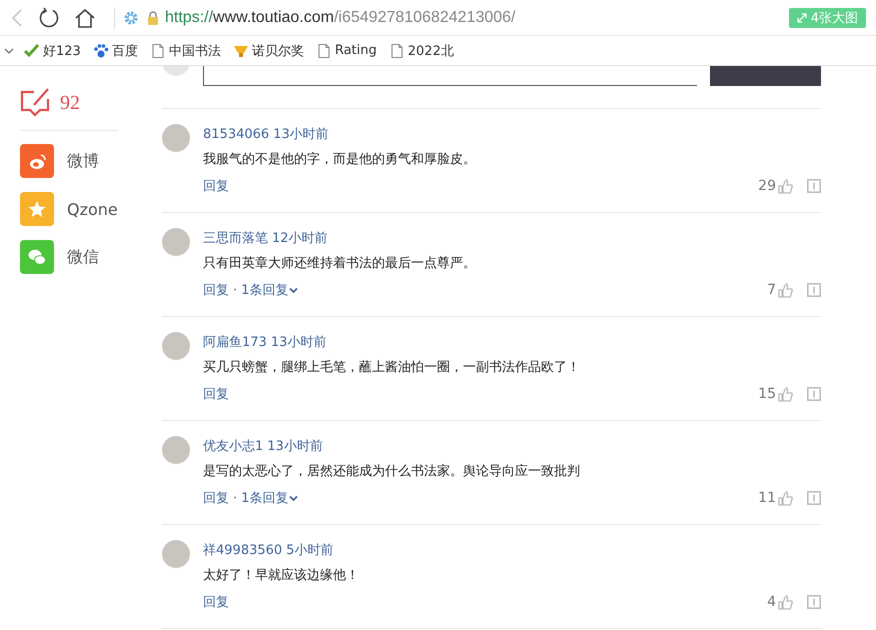  I want to click on check-icon, so click(32, 50).